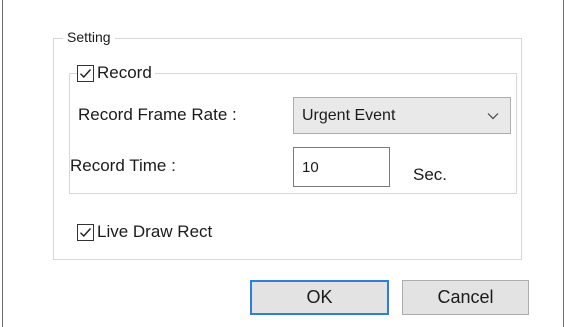 The height and width of the screenshot is (327, 566). What do you see at coordinates (155, 231) in the screenshot?
I see `live-draw-rect-label: Live Draw Rect` at bounding box center [155, 231].